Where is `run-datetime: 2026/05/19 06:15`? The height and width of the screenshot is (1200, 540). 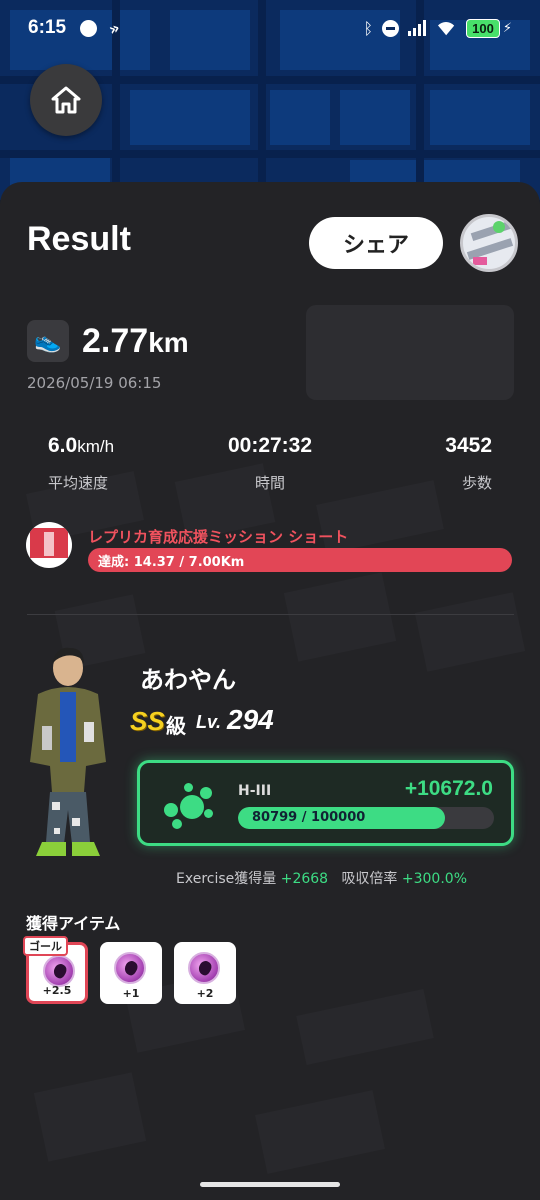
run-datetime: 2026/05/19 06:15 is located at coordinates (94, 383).